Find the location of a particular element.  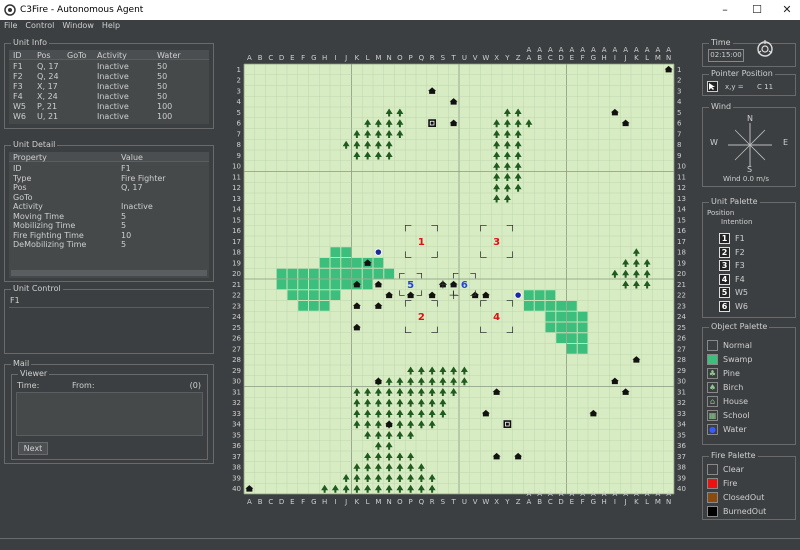

pointer-icon is located at coordinates (712, 86).